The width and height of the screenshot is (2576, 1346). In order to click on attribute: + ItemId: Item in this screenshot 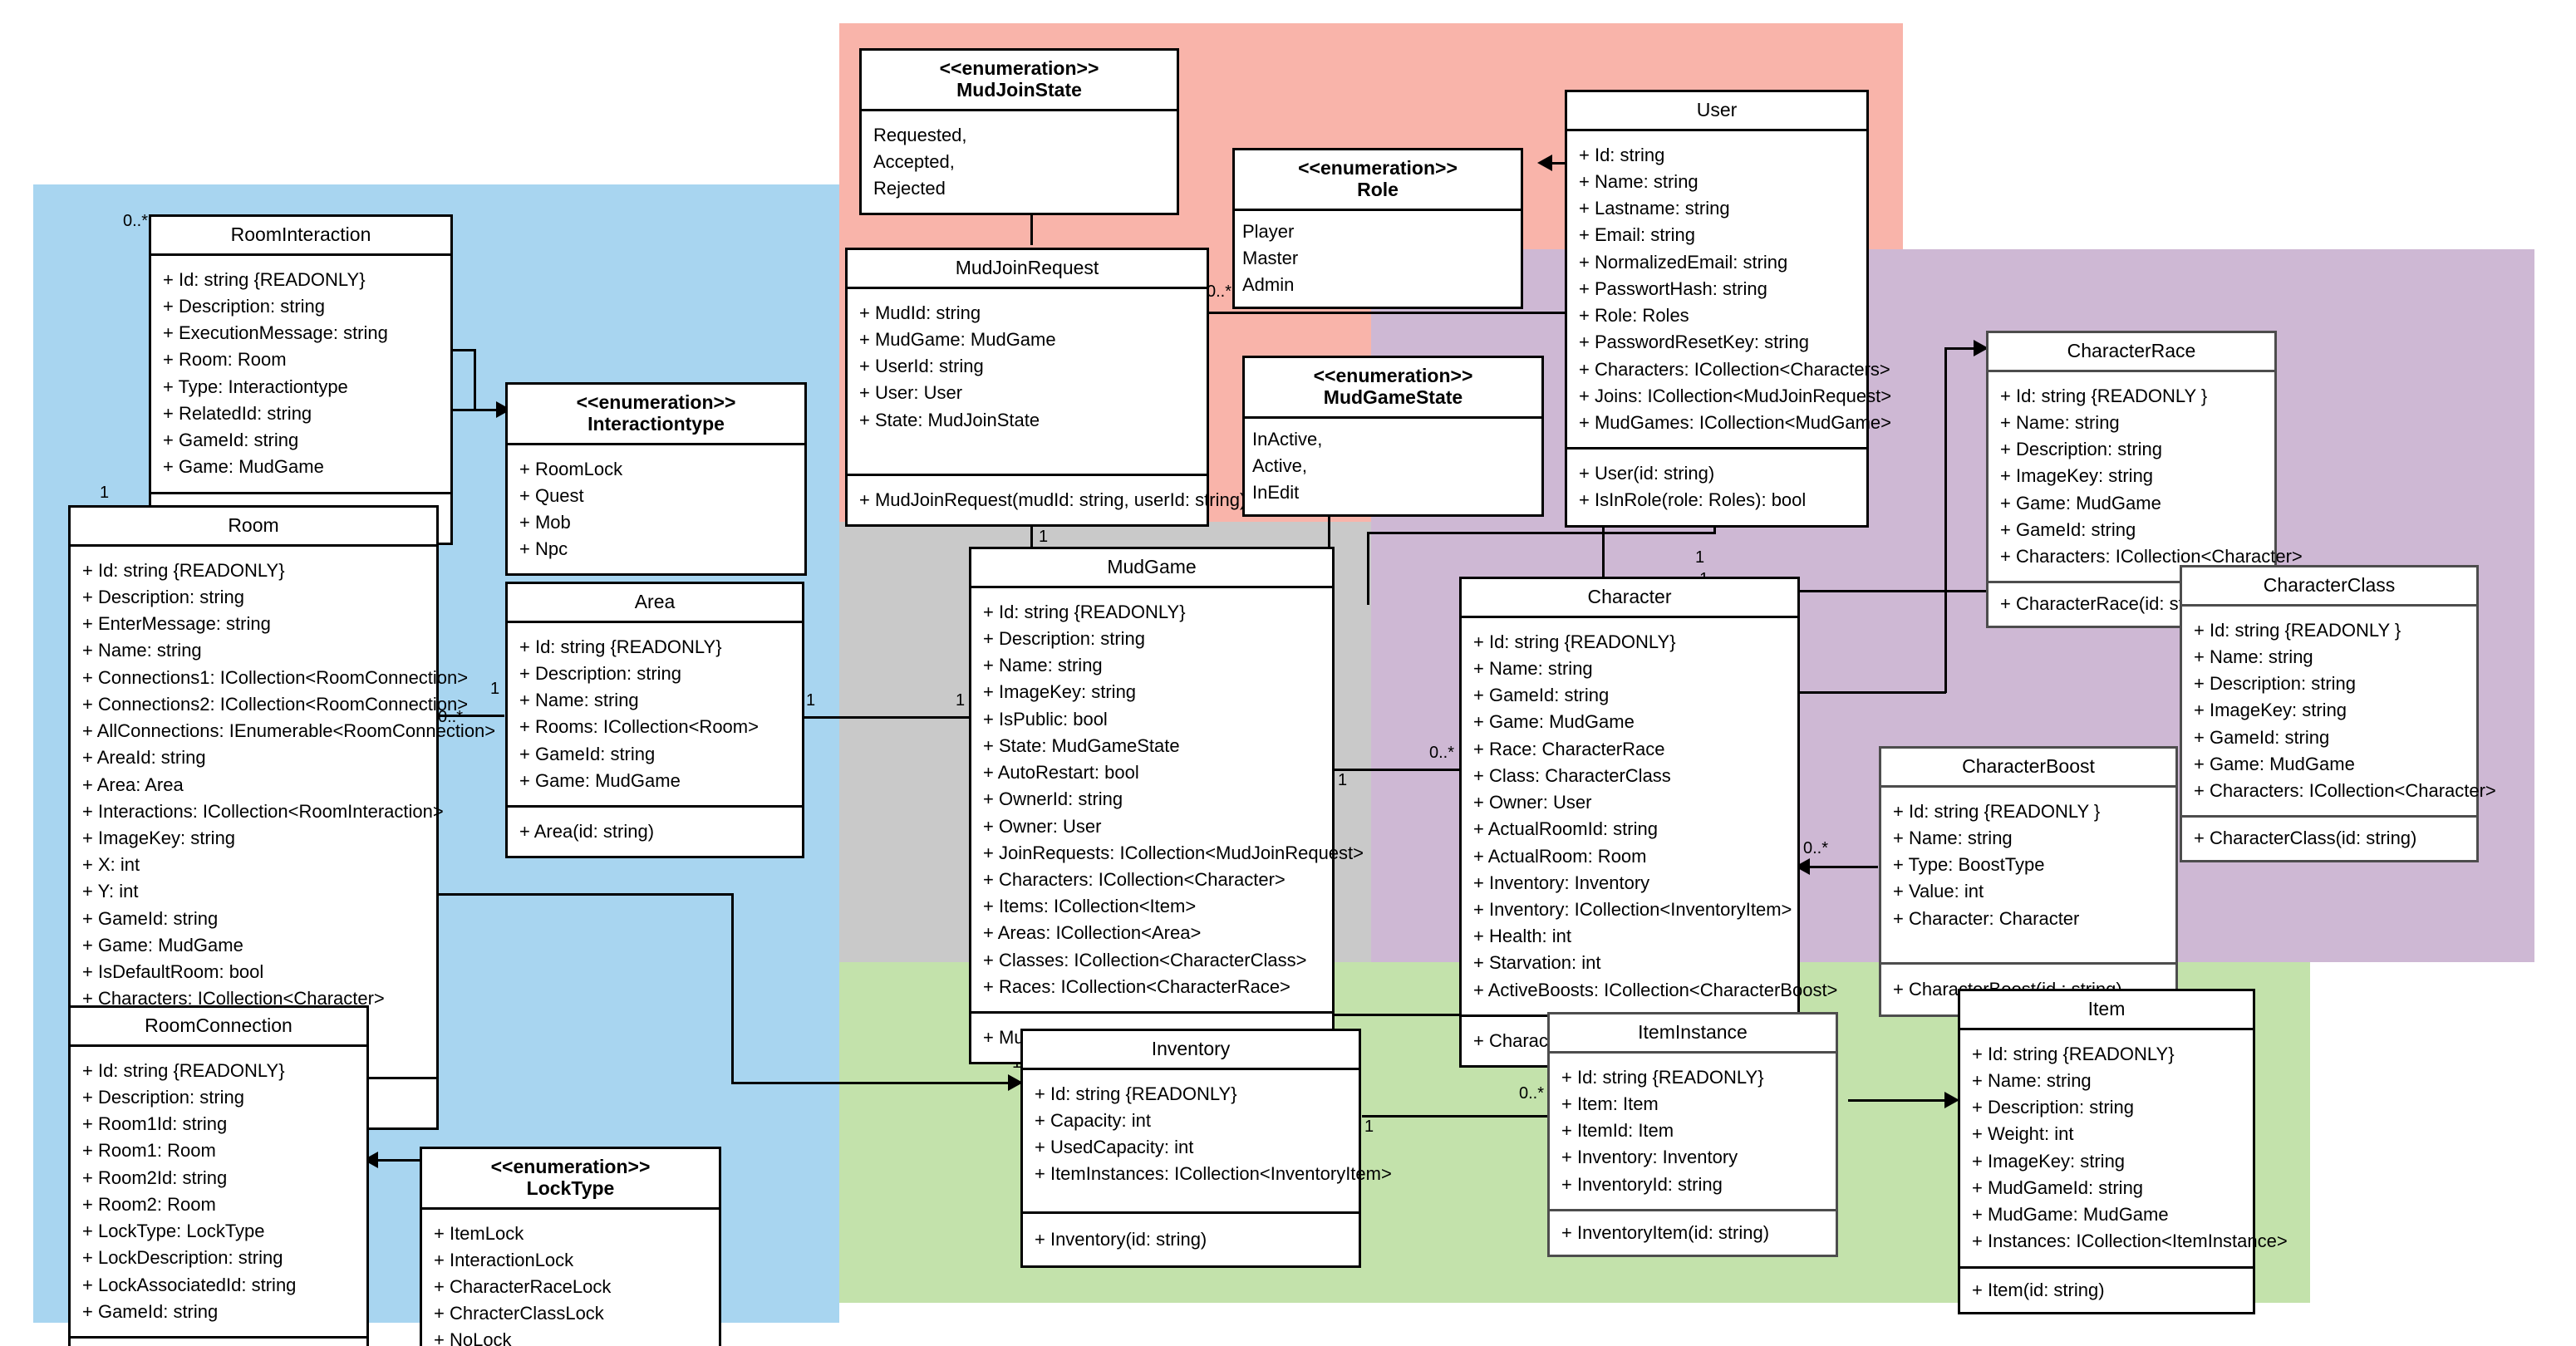, I will do `click(1617, 1131)`.